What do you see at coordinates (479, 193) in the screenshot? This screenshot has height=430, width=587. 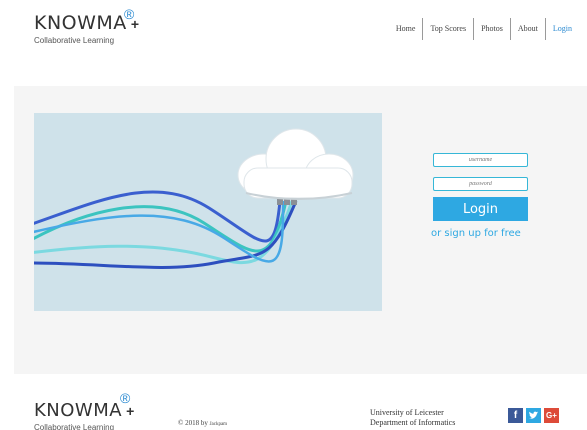 I see `login-form: Login or sign up for free` at bounding box center [479, 193].